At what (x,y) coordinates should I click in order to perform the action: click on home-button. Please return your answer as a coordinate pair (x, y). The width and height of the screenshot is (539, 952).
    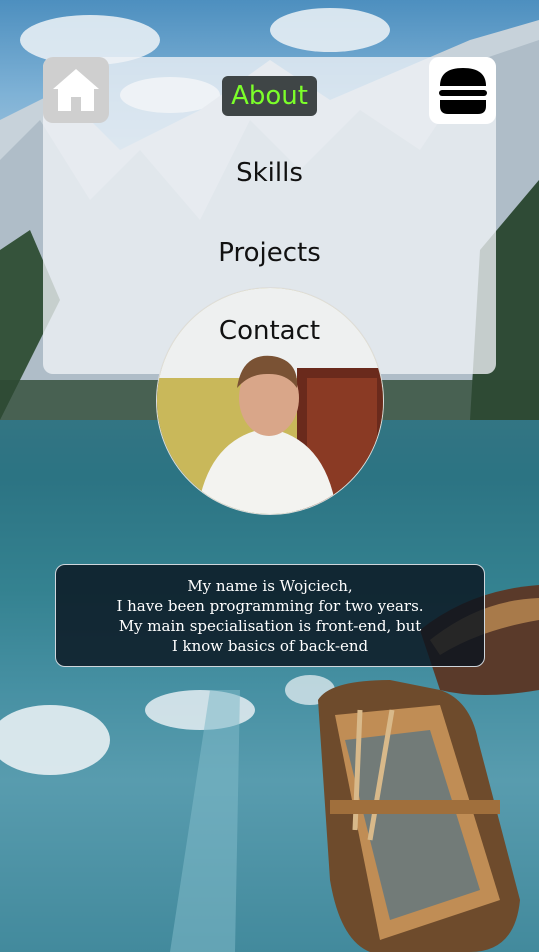
    Looking at the image, I should click on (76, 90).